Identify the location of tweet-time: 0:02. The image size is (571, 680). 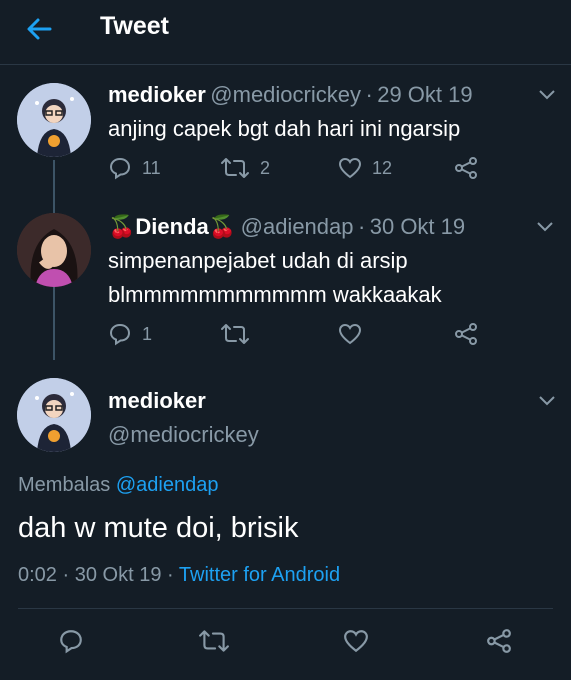
(37, 575).